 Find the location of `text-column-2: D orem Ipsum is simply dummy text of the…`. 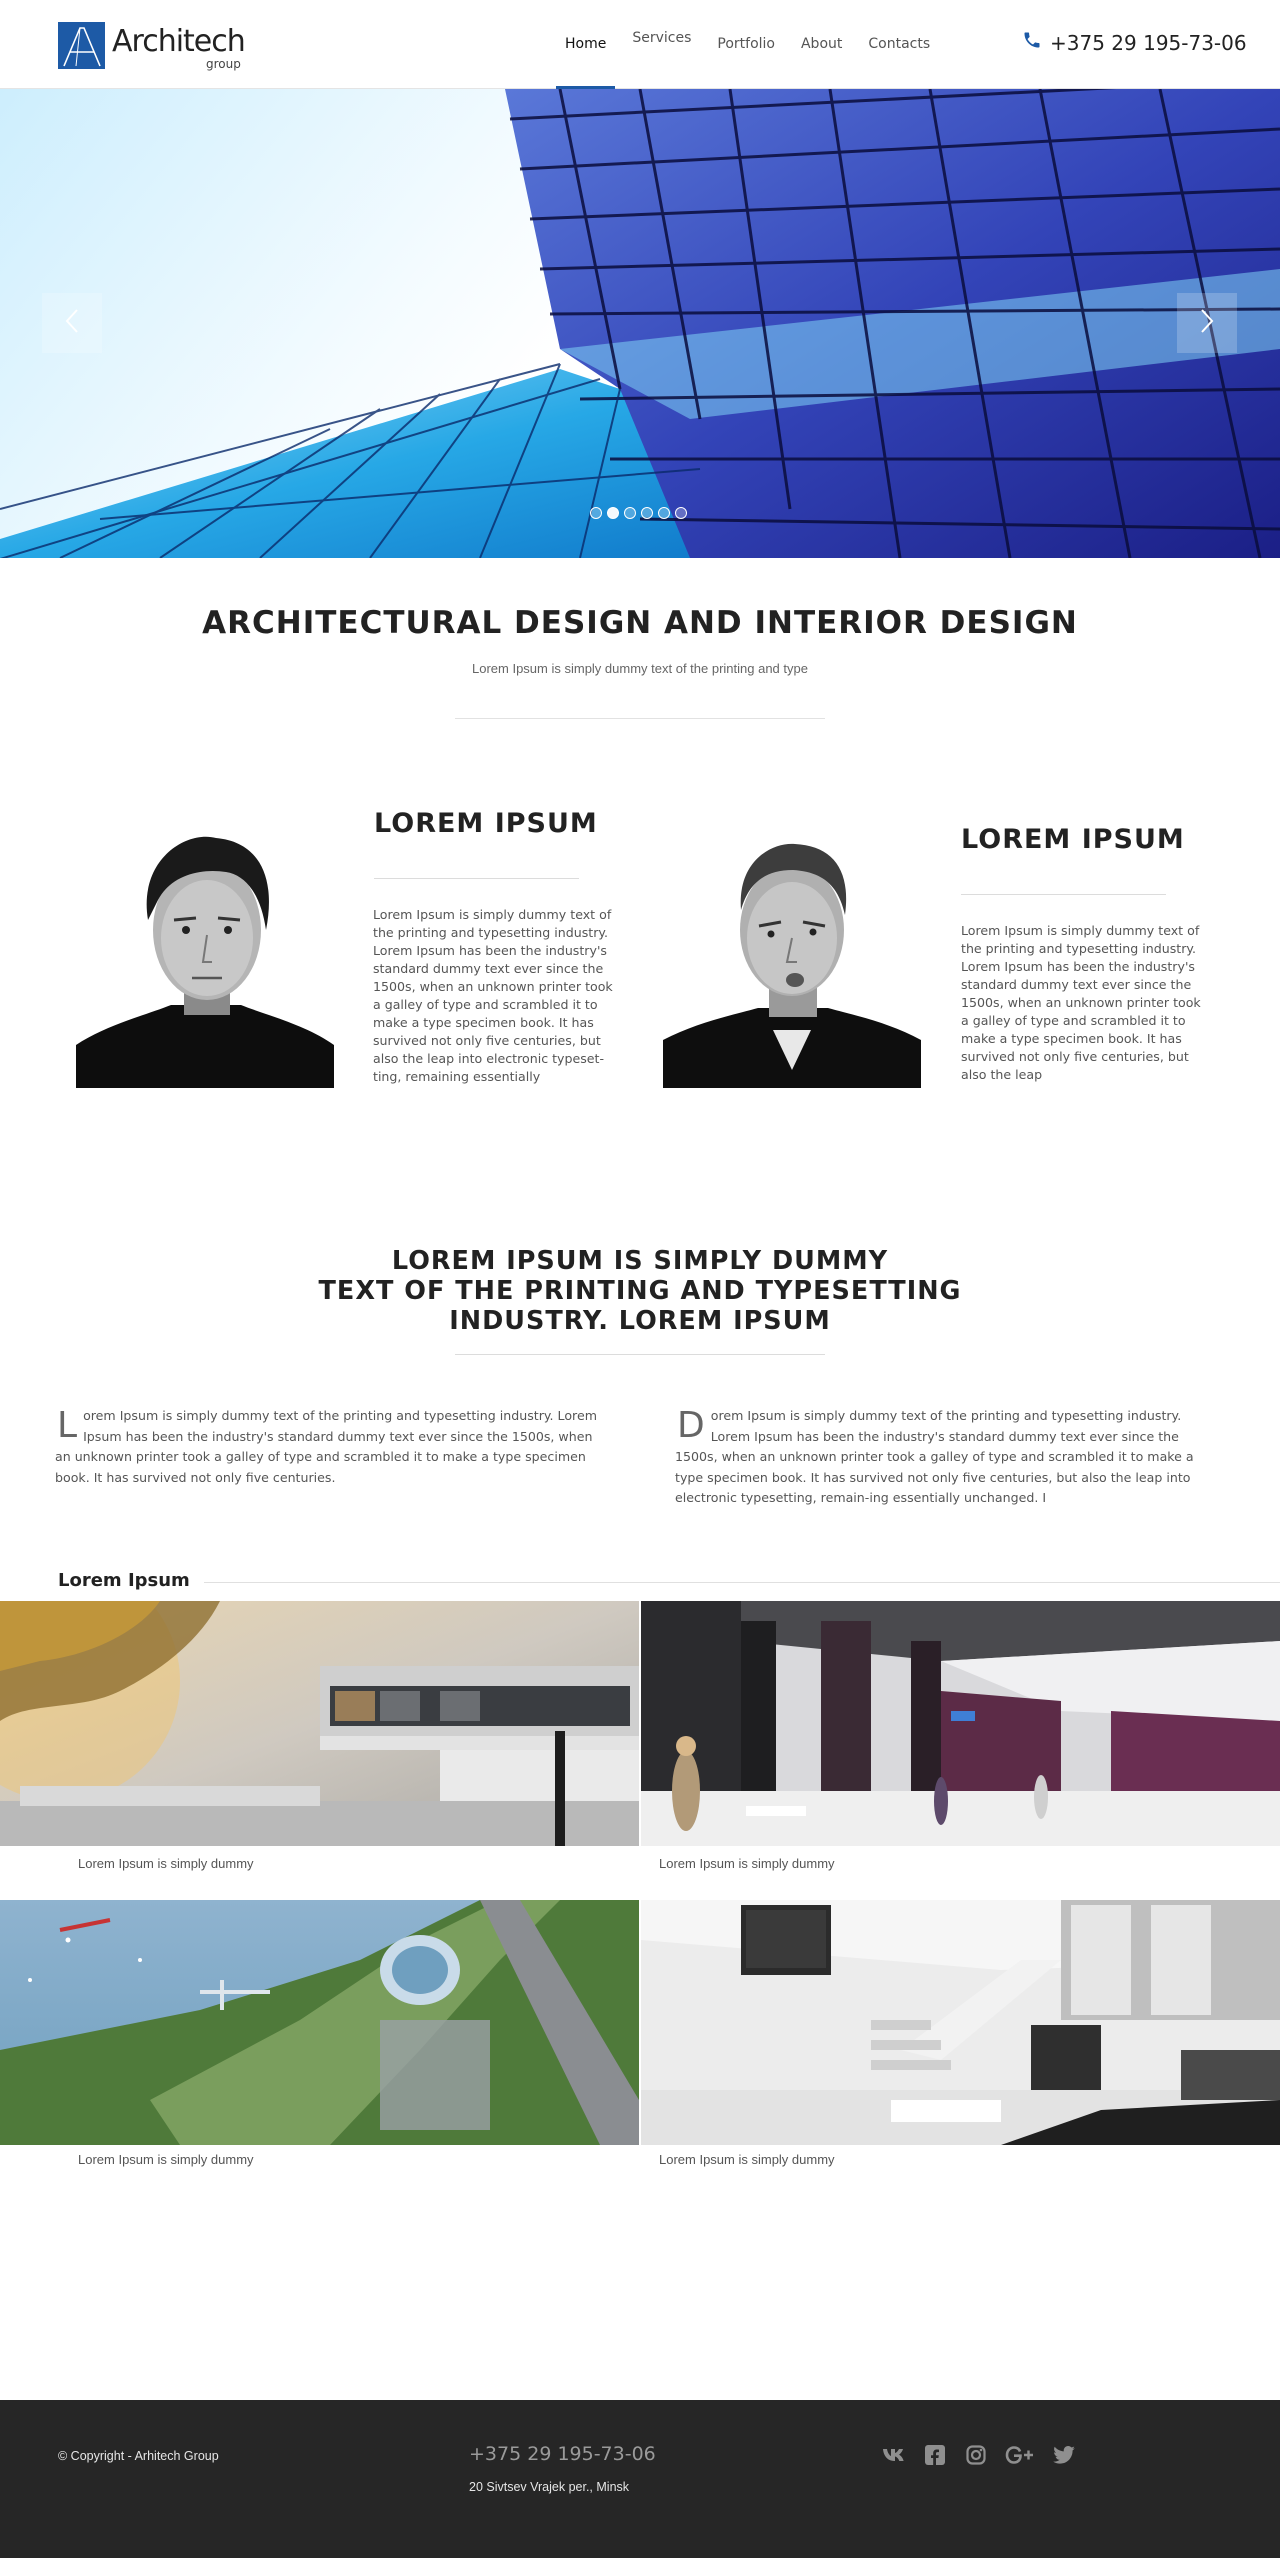

text-column-2: D orem Ipsum is simply dummy text of the… is located at coordinates (947, 1457).